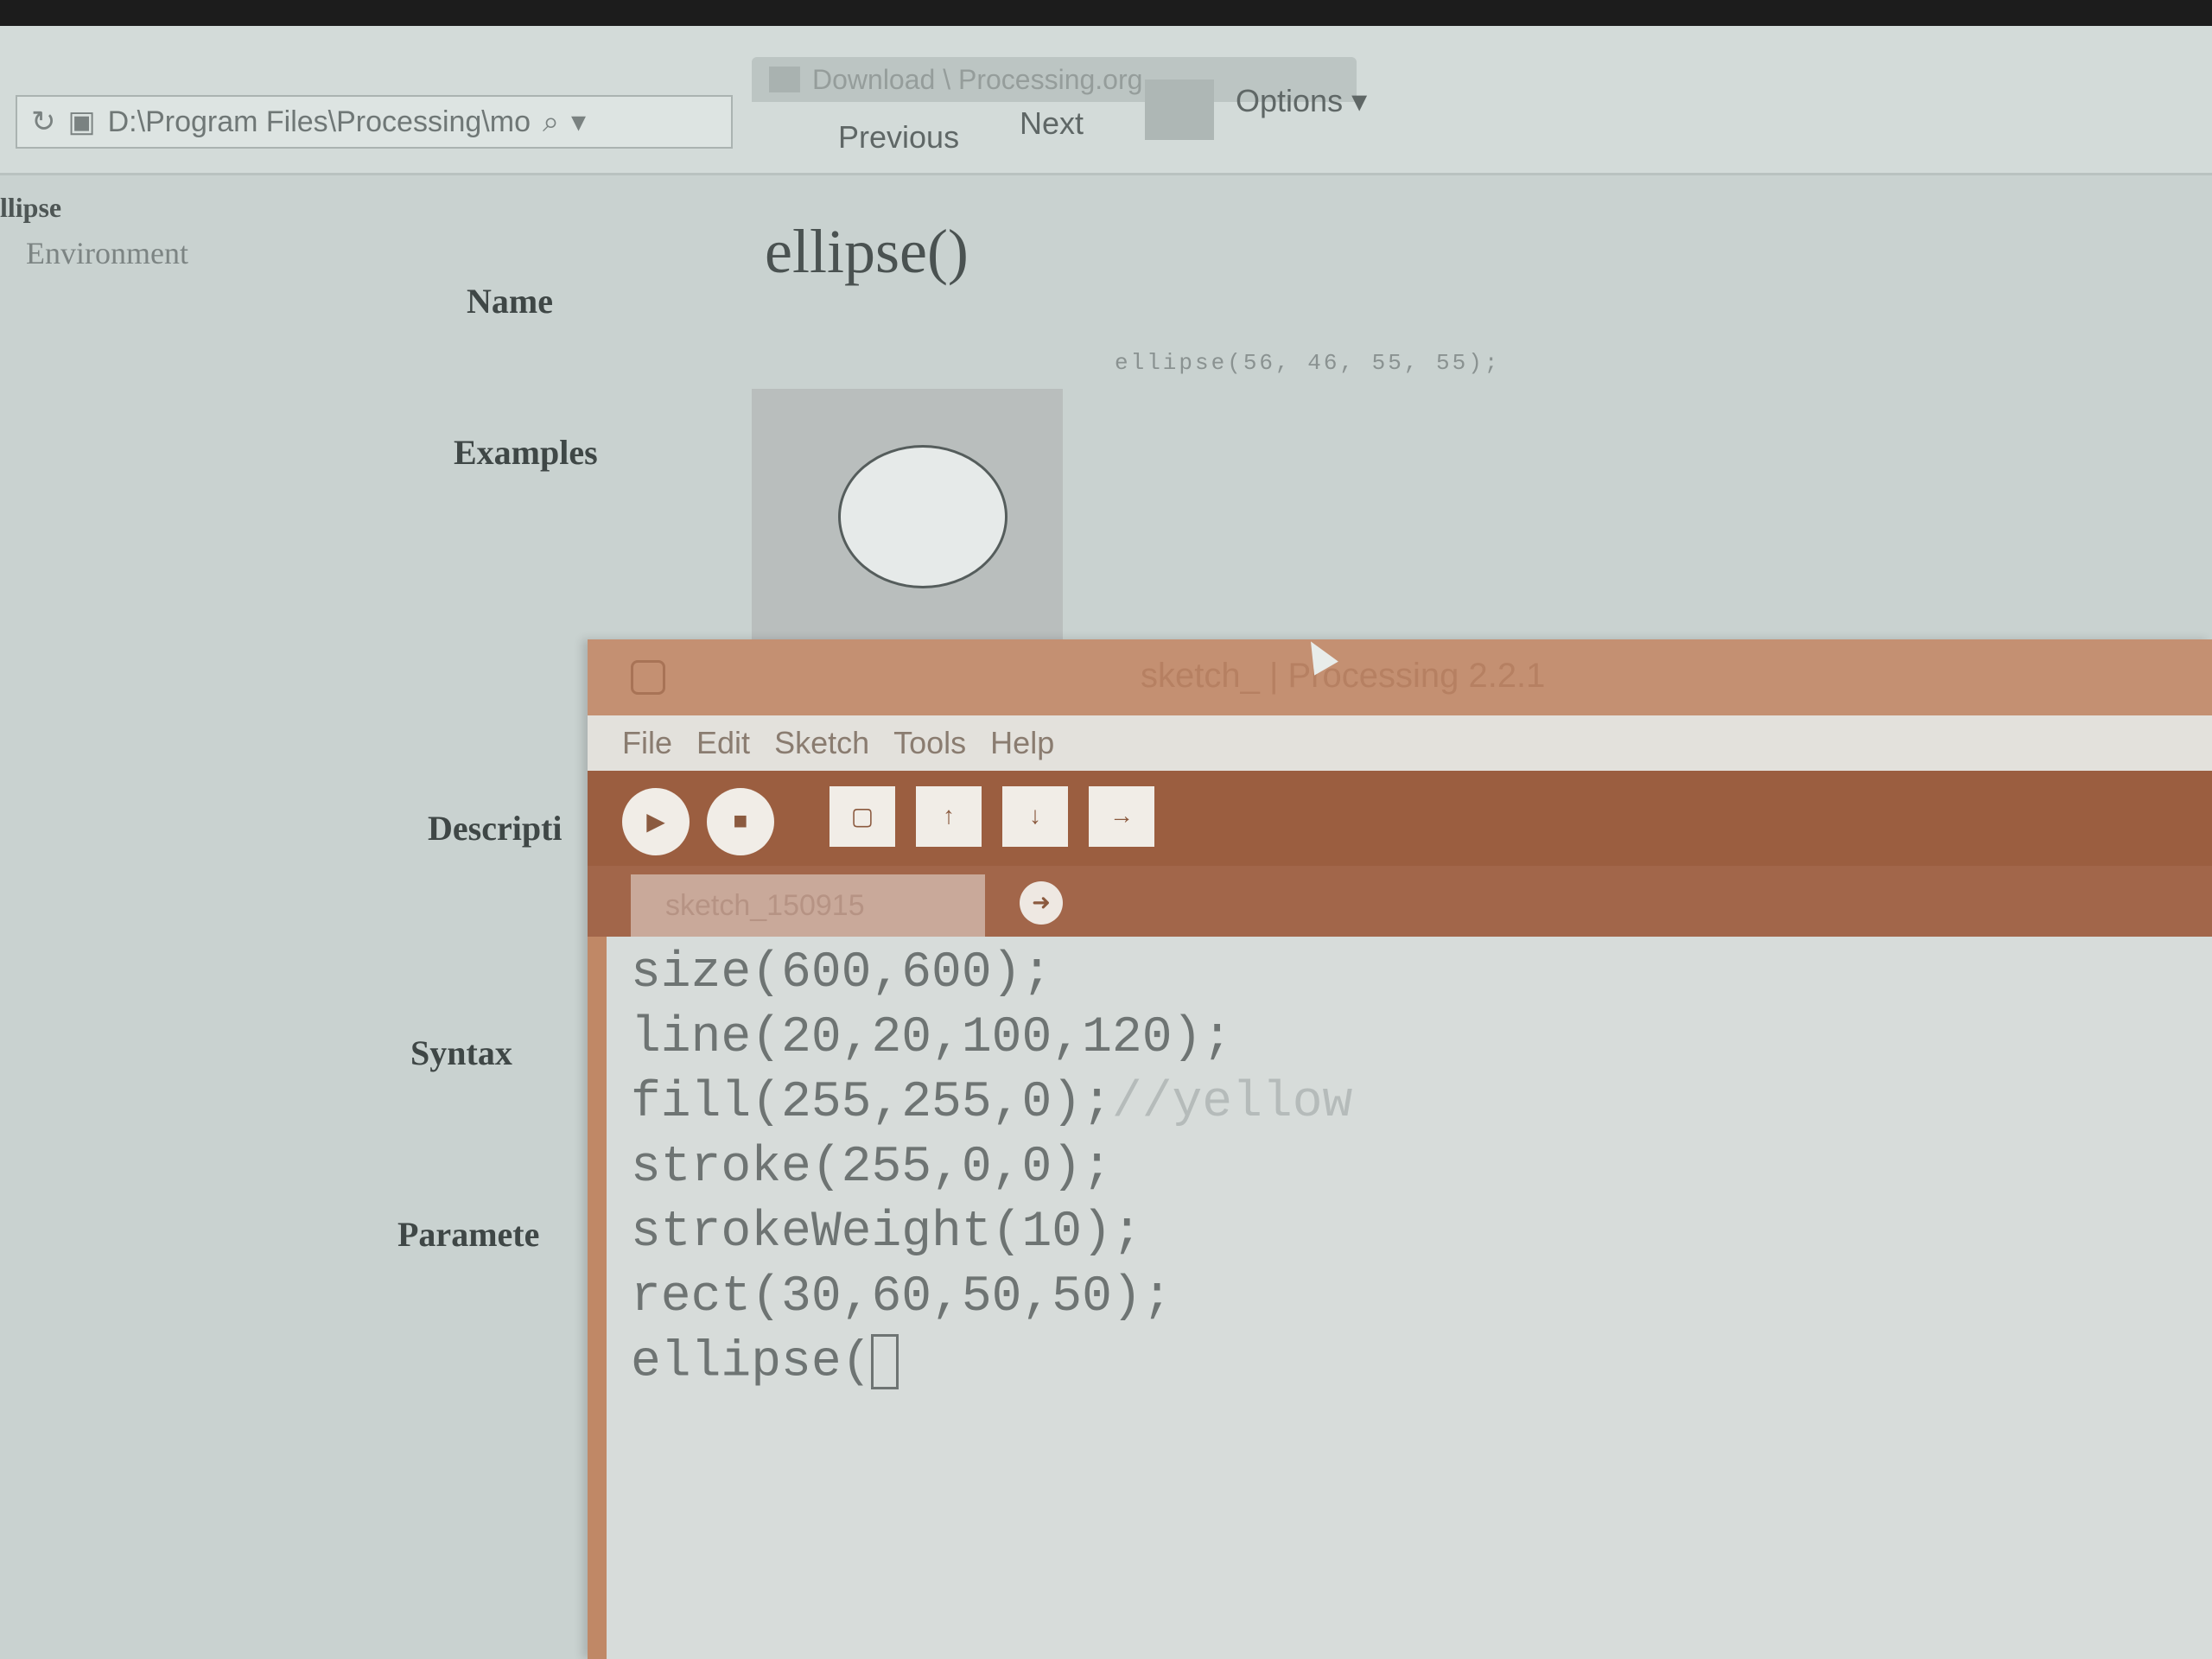 This screenshot has width=2212, height=1659. I want to click on stop-icon: ■, so click(740, 821).